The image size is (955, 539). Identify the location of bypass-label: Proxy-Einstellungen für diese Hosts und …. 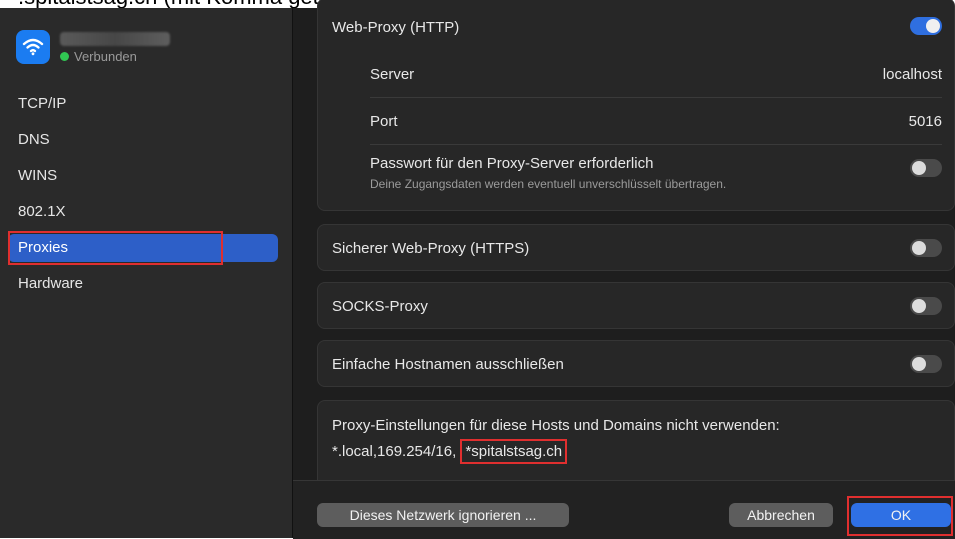
(556, 425).